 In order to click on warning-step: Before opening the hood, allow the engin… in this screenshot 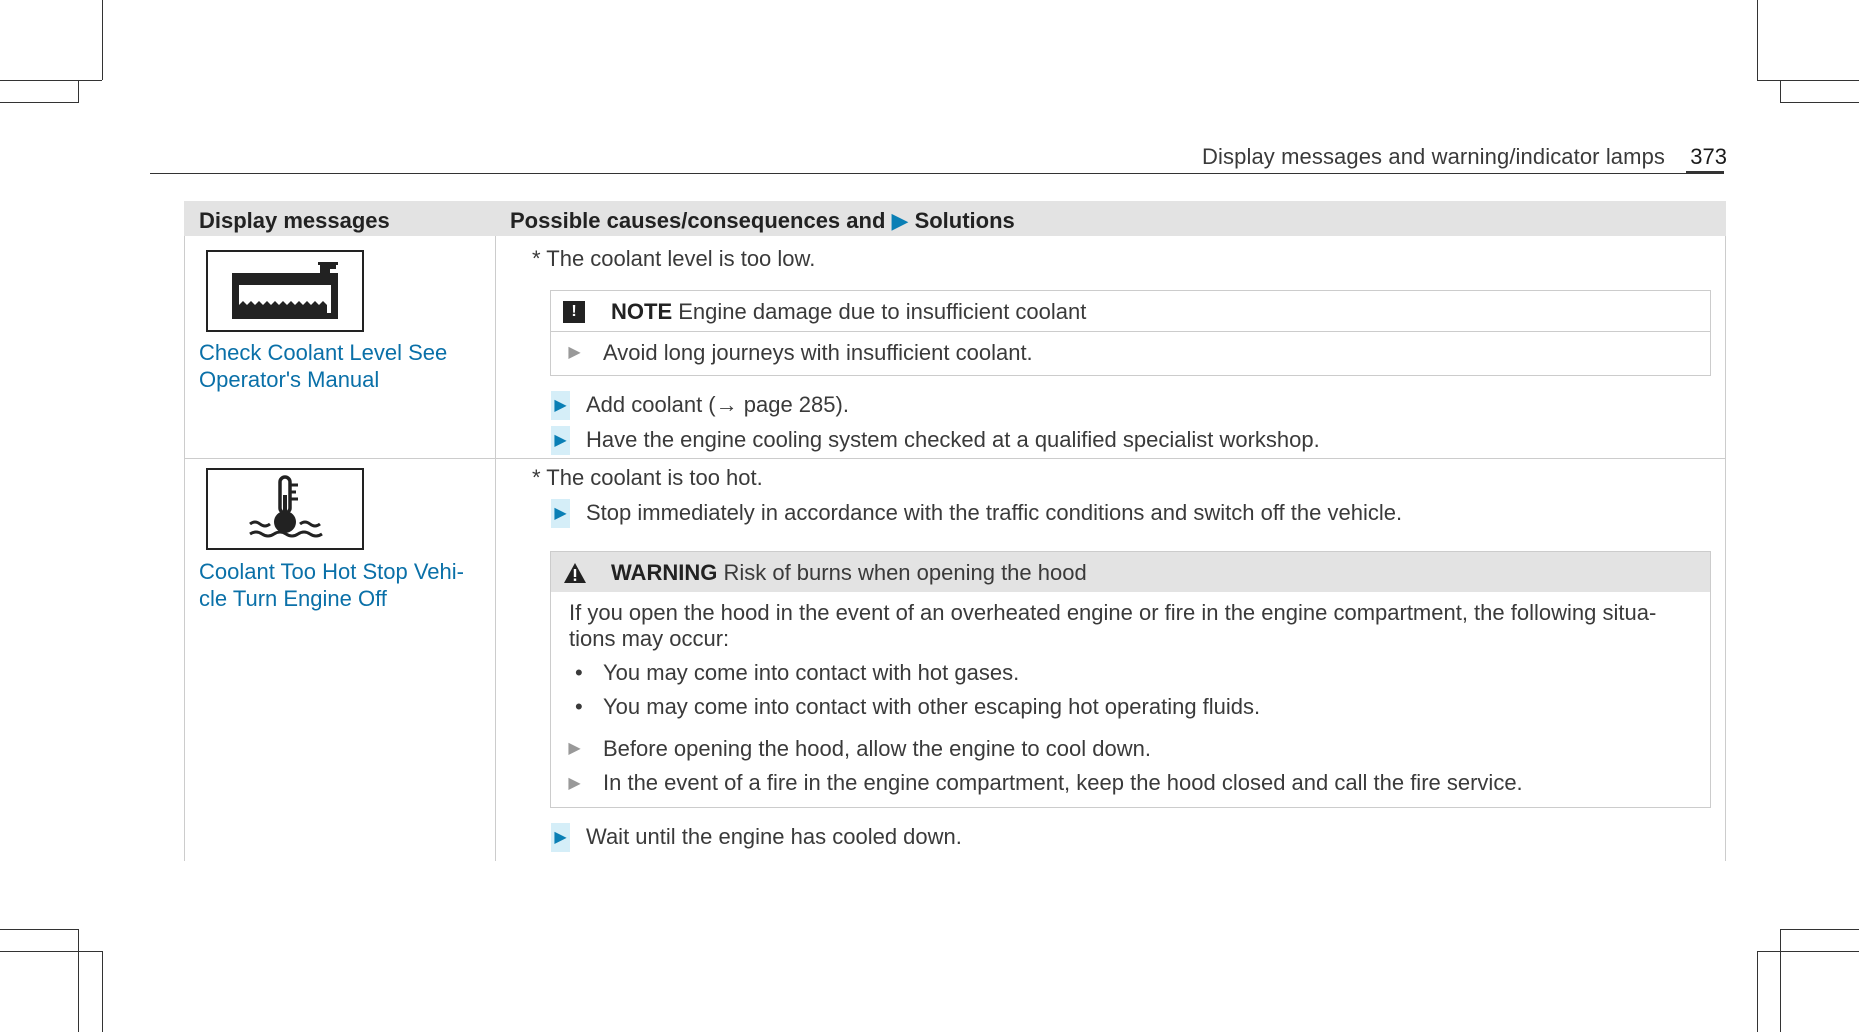, I will do `click(877, 748)`.